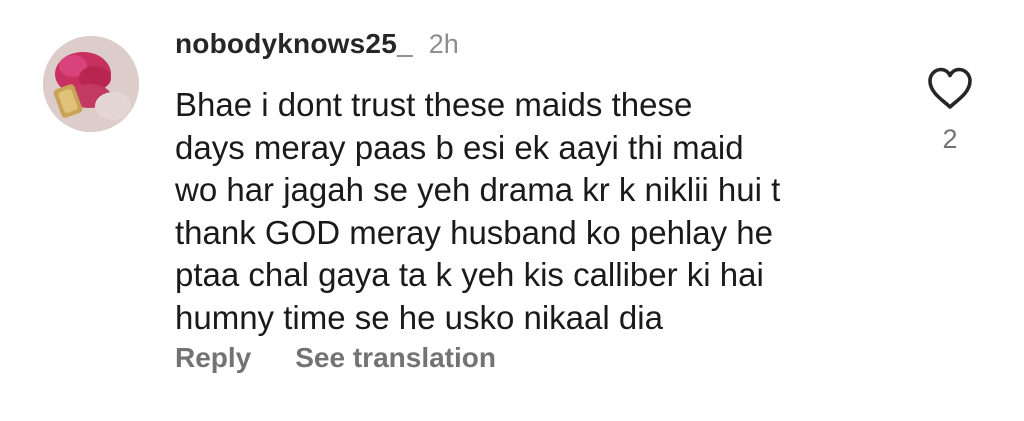 Image resolution: width=1024 pixels, height=421 pixels. Describe the element at coordinates (213, 358) in the screenshot. I see `reply-button: Reply` at that location.